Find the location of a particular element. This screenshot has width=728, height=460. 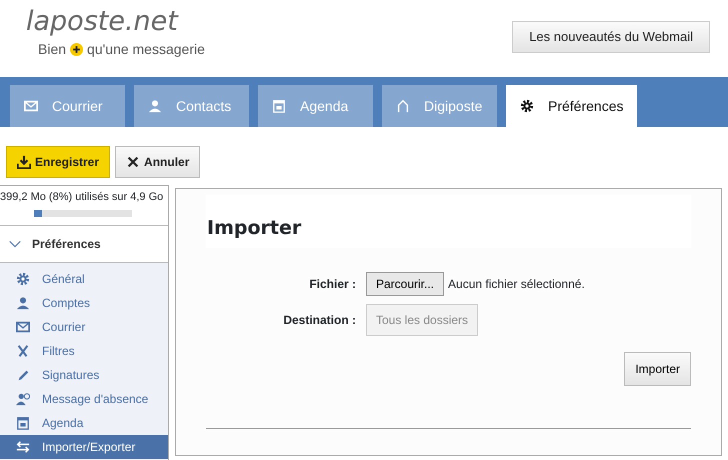

tagline-text: qu'une messagerie is located at coordinates (146, 49).